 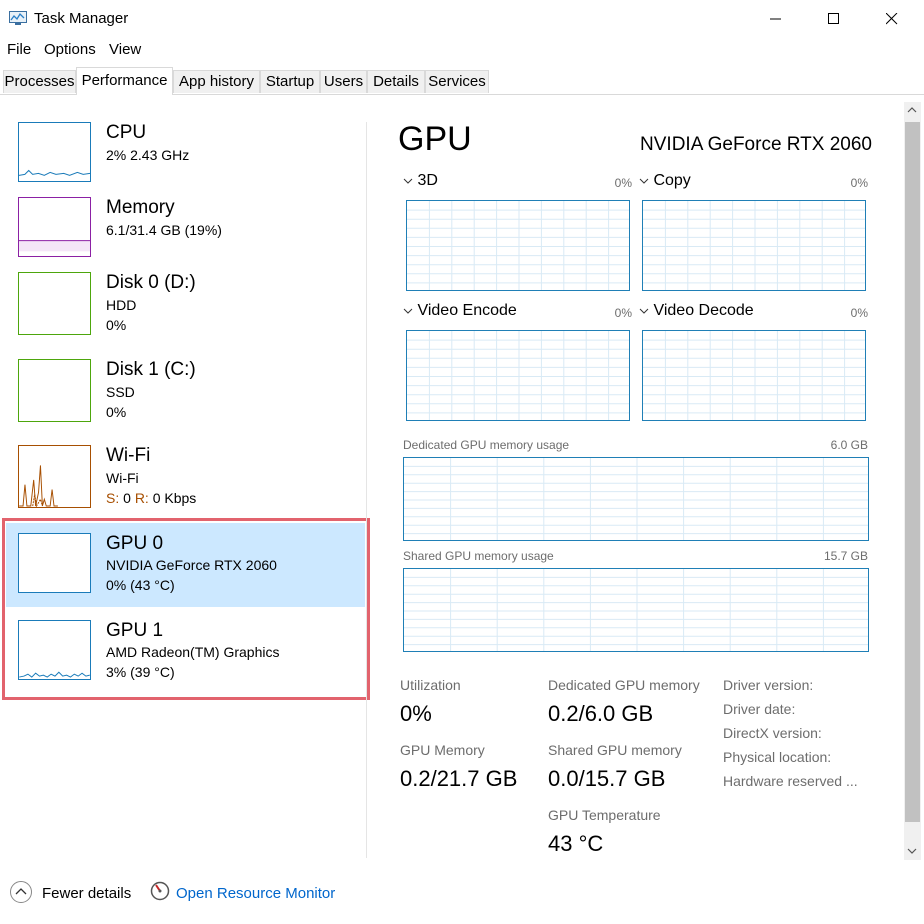 I want to click on scroll-up-icon, so click(x=912, y=110).